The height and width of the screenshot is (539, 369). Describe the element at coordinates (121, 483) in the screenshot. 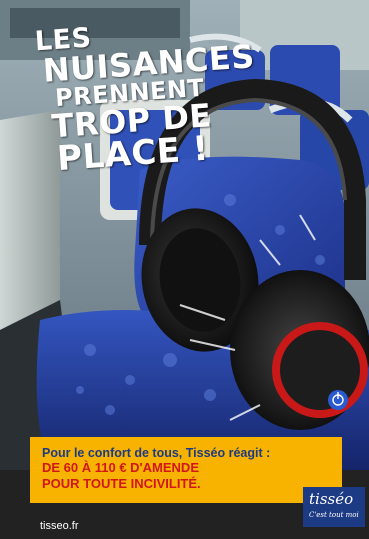

I see `fine-scope: POUR TOUTE INCIVILITÉ.` at that location.